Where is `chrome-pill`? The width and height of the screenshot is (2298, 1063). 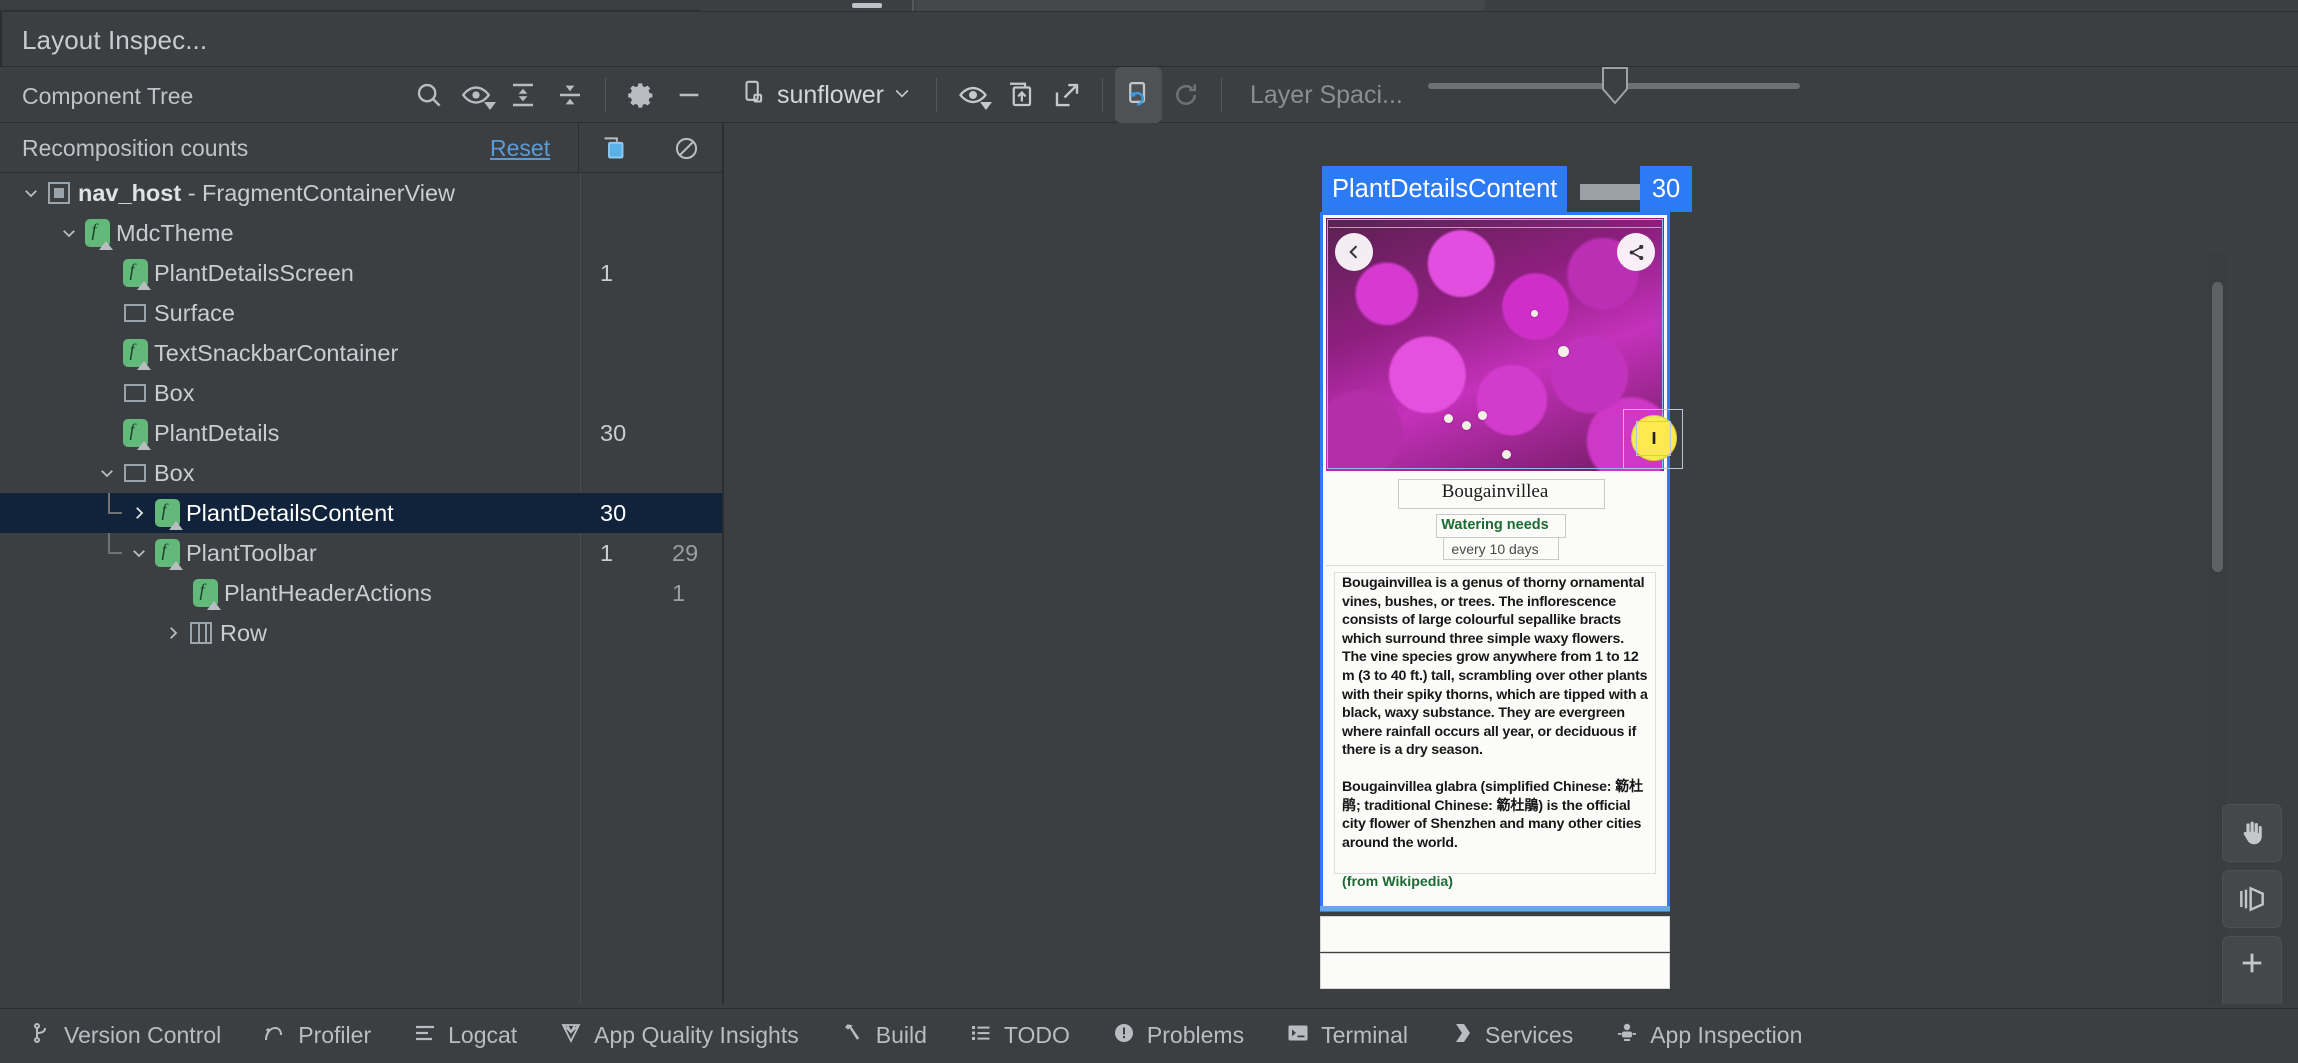
chrome-pill is located at coordinates (867, 5).